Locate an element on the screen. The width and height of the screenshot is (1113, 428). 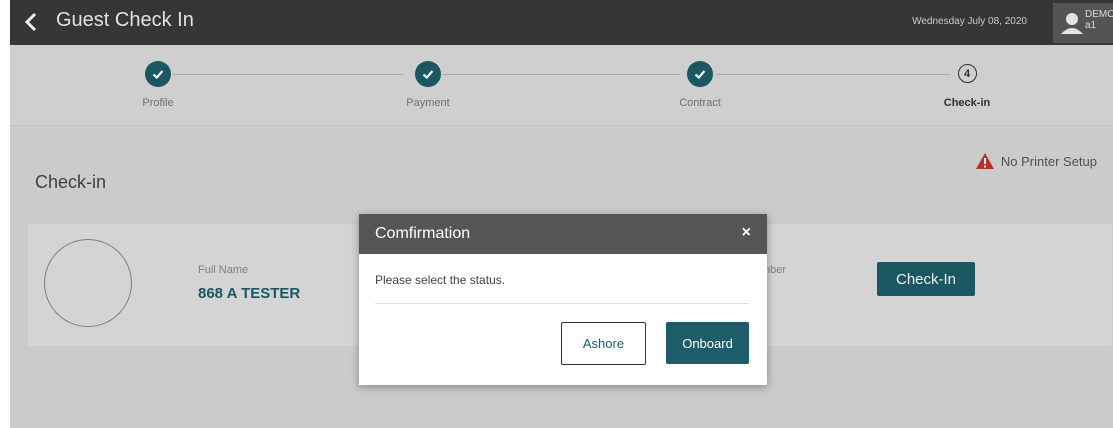
dialog-divider is located at coordinates (562, 303).